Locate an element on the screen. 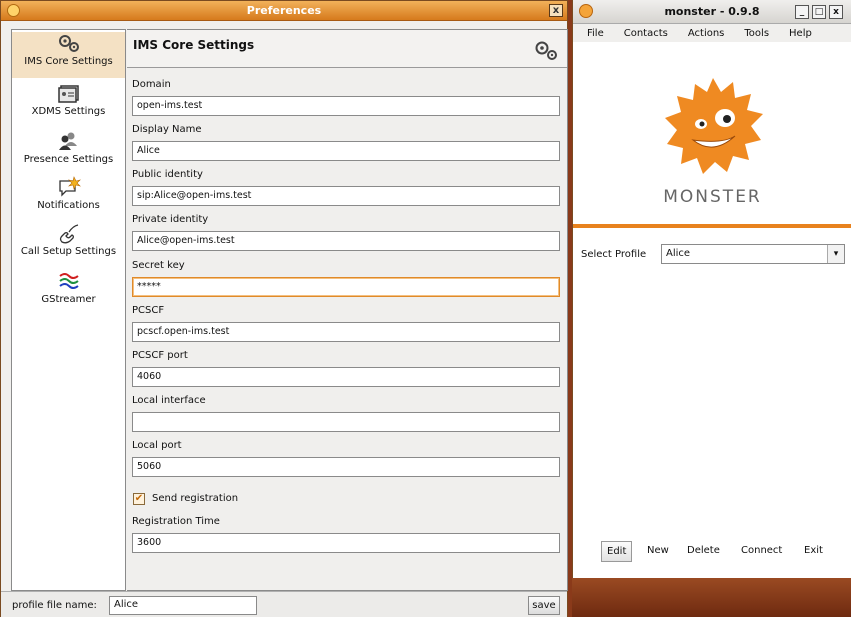  menu-tools: Tools is located at coordinates (756, 33).